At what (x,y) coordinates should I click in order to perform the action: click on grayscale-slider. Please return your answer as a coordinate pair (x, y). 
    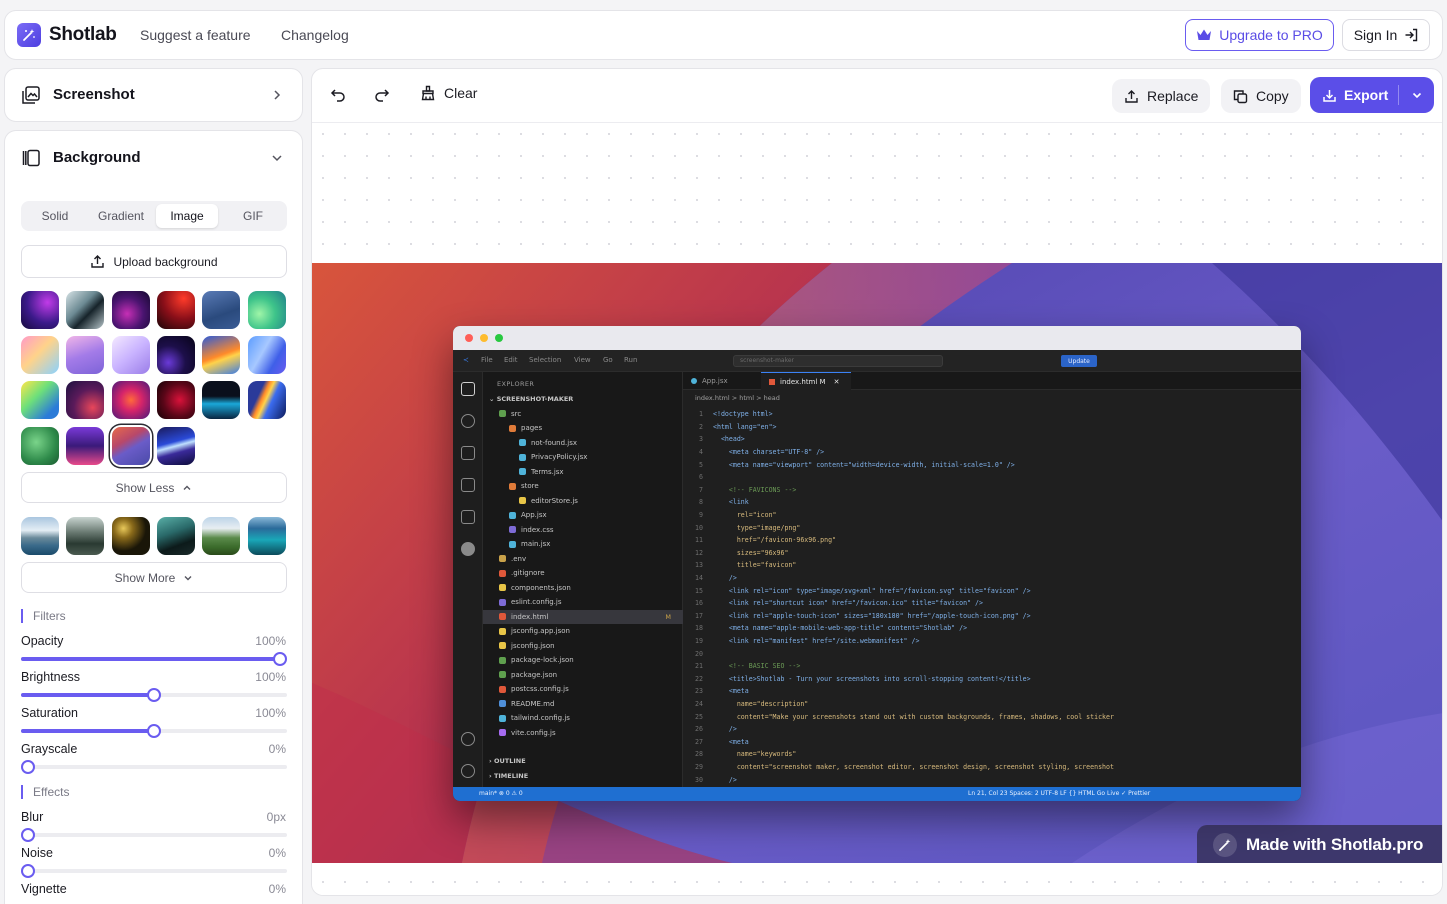
    Looking at the image, I should click on (154, 767).